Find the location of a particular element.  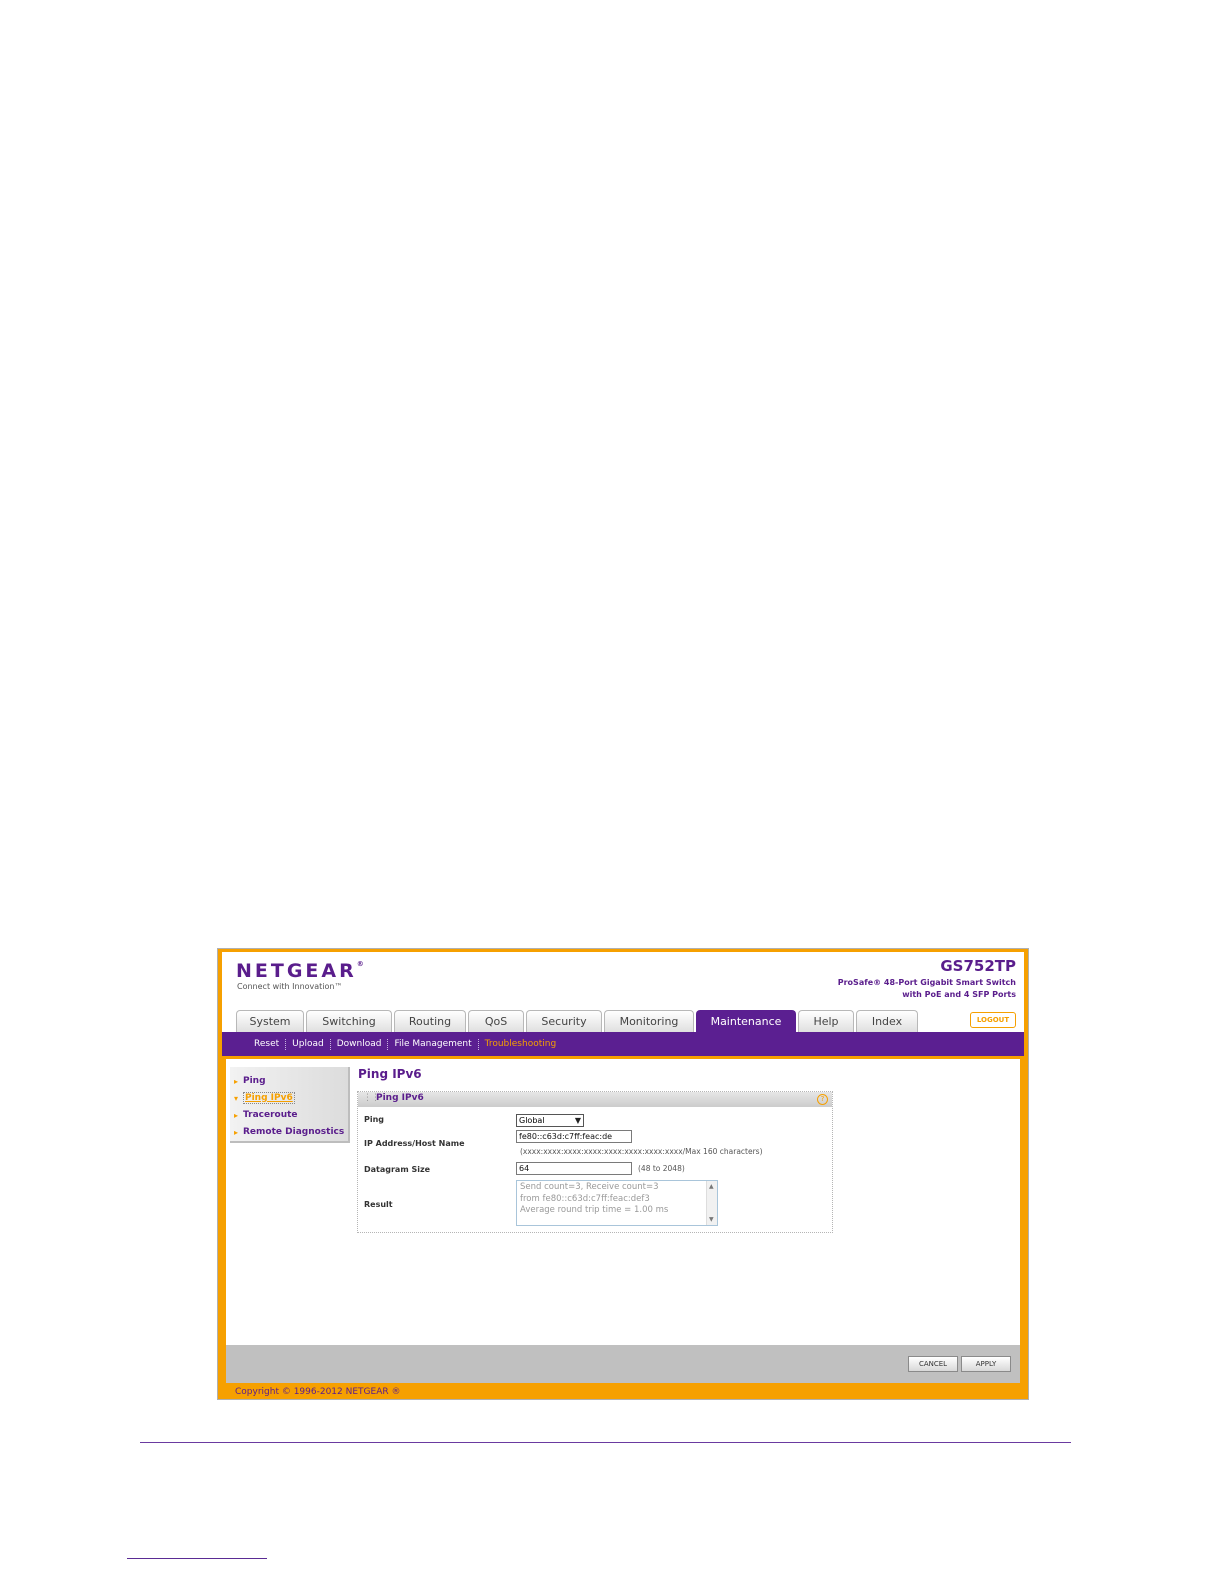

tab-routing: Routing is located at coordinates (430, 1021).